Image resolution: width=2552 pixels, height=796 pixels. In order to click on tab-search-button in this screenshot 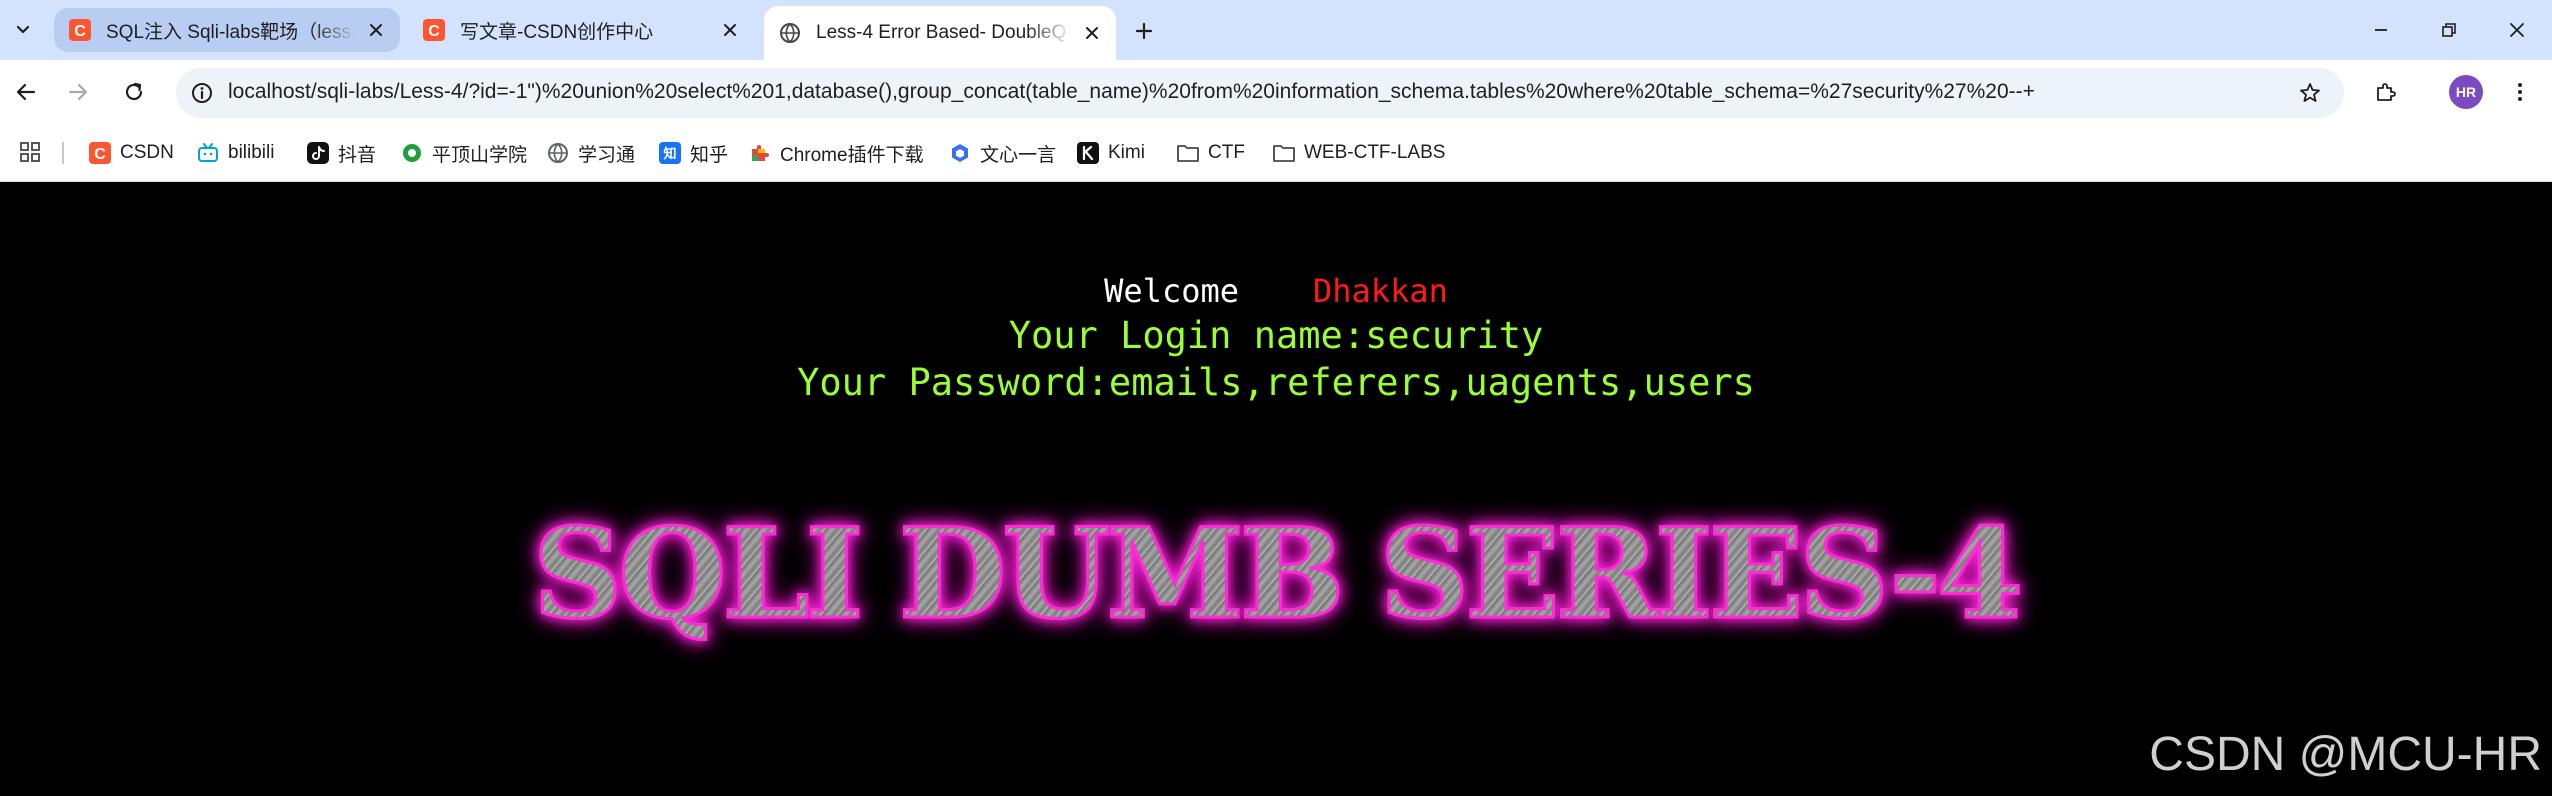, I will do `click(23, 29)`.